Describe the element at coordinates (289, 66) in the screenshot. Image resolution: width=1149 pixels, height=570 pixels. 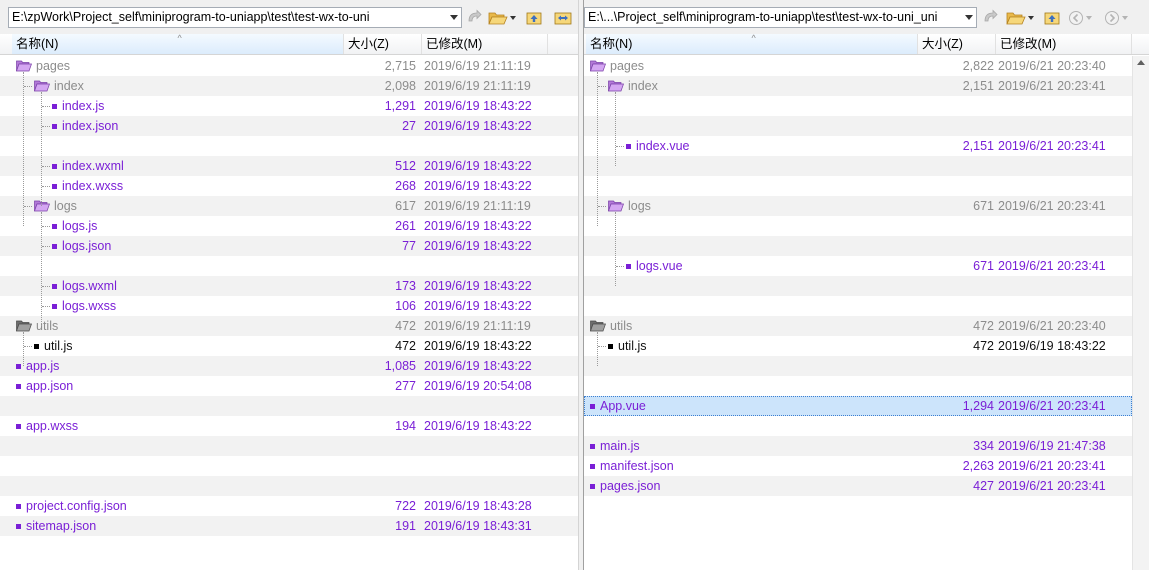
I see `folder-row: pages 2,715 2019/6/19 21:11:19` at that location.